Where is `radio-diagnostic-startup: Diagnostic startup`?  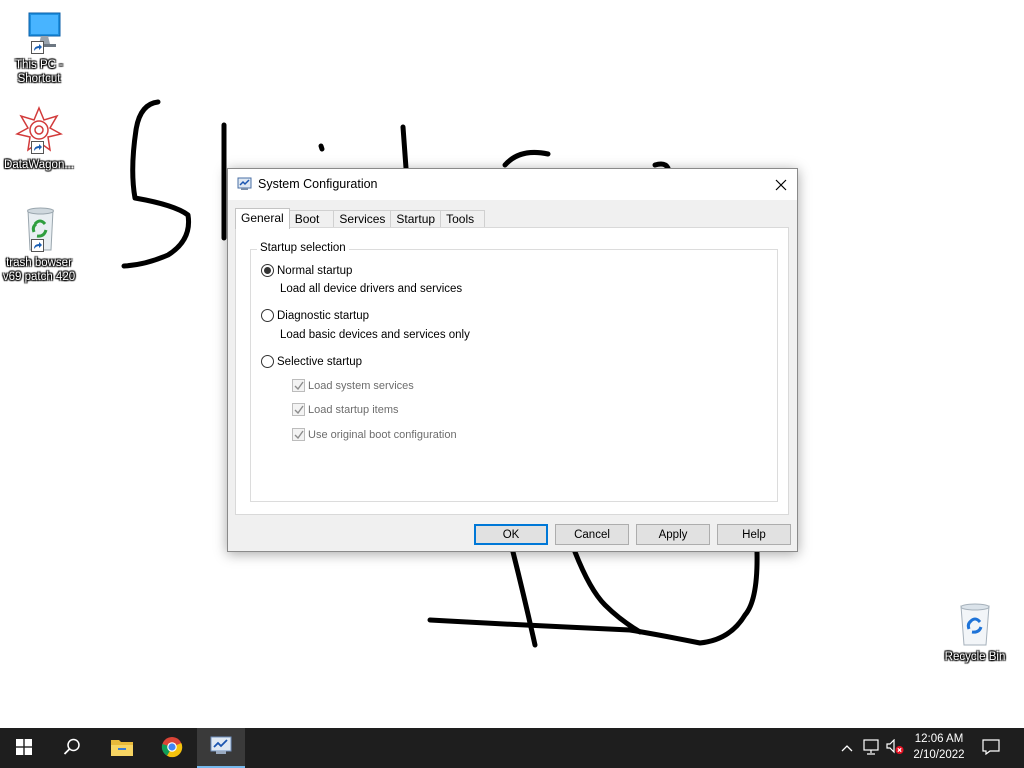 radio-diagnostic-startup: Diagnostic startup is located at coordinates (315, 315).